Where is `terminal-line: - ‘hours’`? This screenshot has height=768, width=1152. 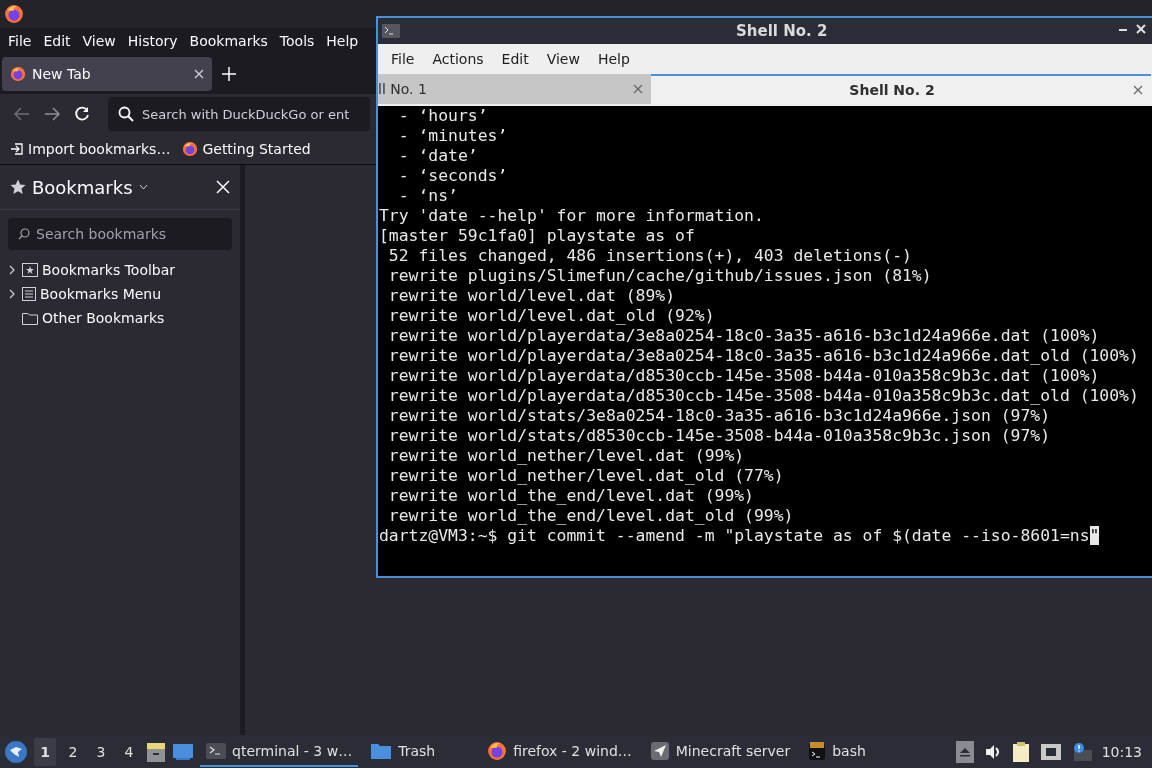 terminal-line: - ‘hours’ is located at coordinates (442, 116).